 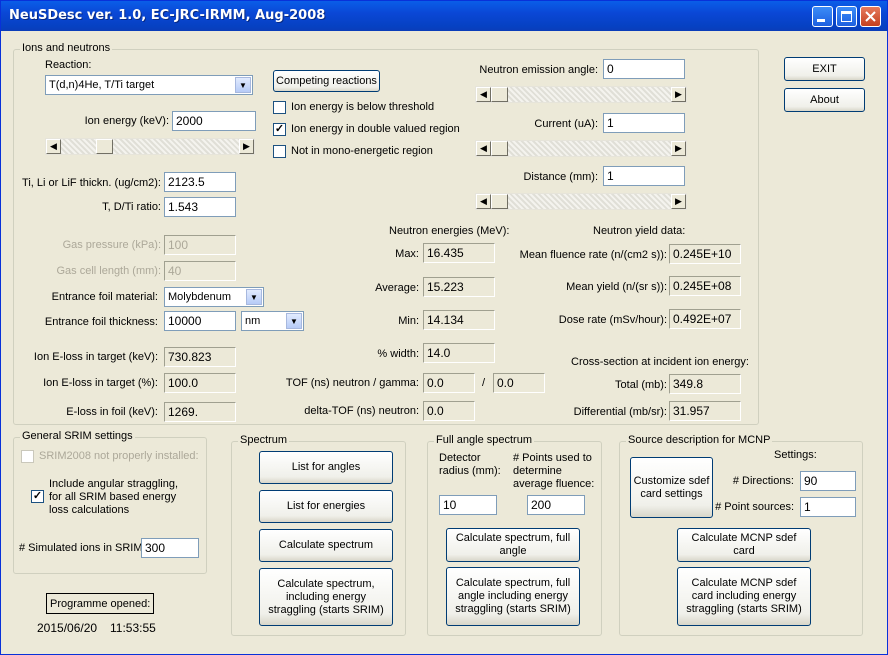 I want to click on eloss-pct-field: 100.0, so click(x=200, y=383).